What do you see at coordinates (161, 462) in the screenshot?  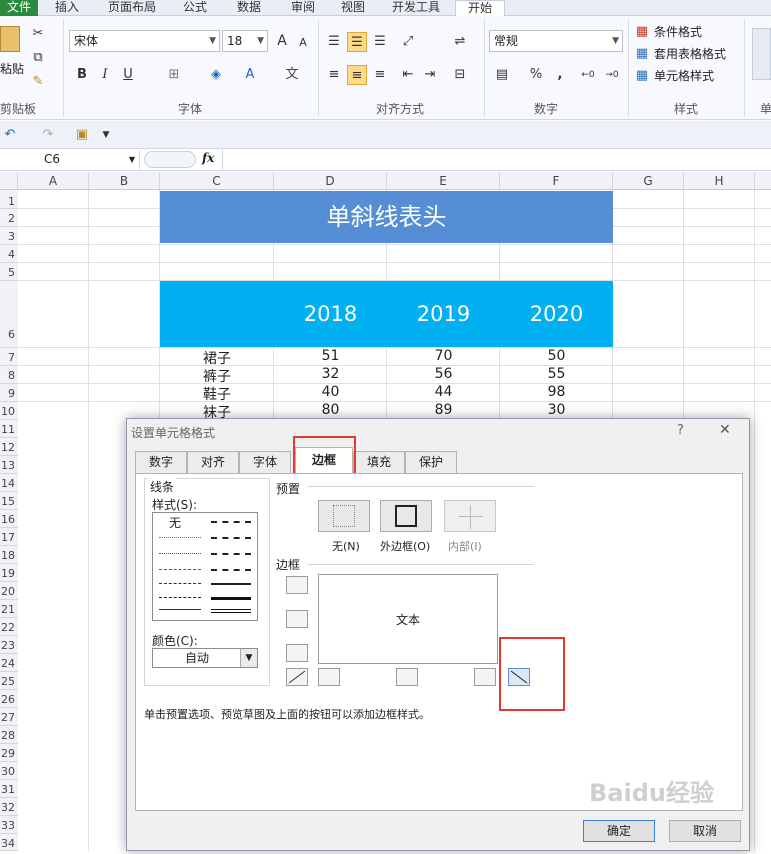 I see `tab-number: 数字` at bounding box center [161, 462].